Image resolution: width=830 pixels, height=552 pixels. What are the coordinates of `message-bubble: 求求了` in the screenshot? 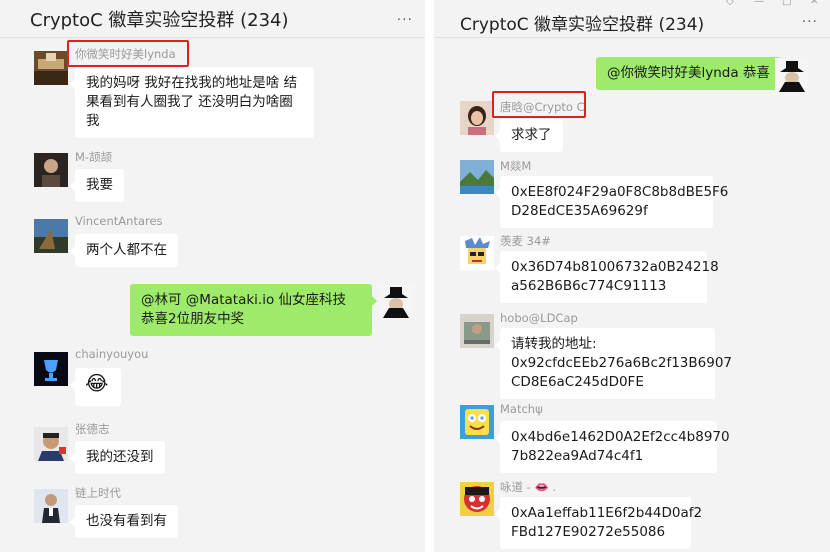 It's located at (529, 135).